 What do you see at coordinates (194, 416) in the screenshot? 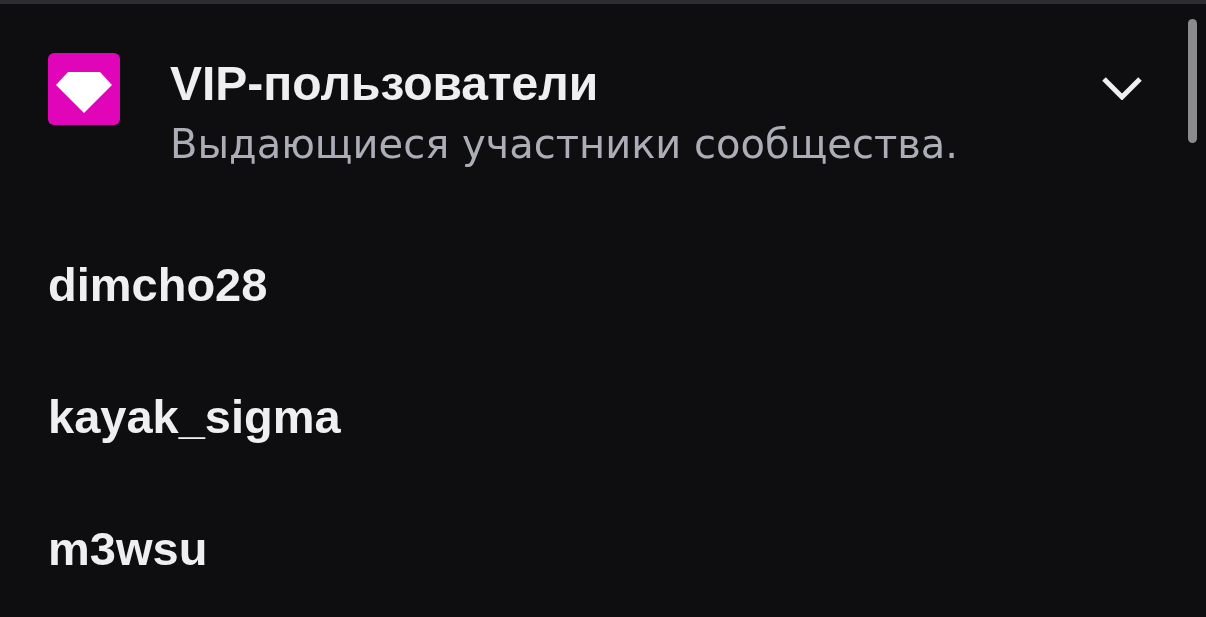
I see `user-name: kayak_sigma` at bounding box center [194, 416].